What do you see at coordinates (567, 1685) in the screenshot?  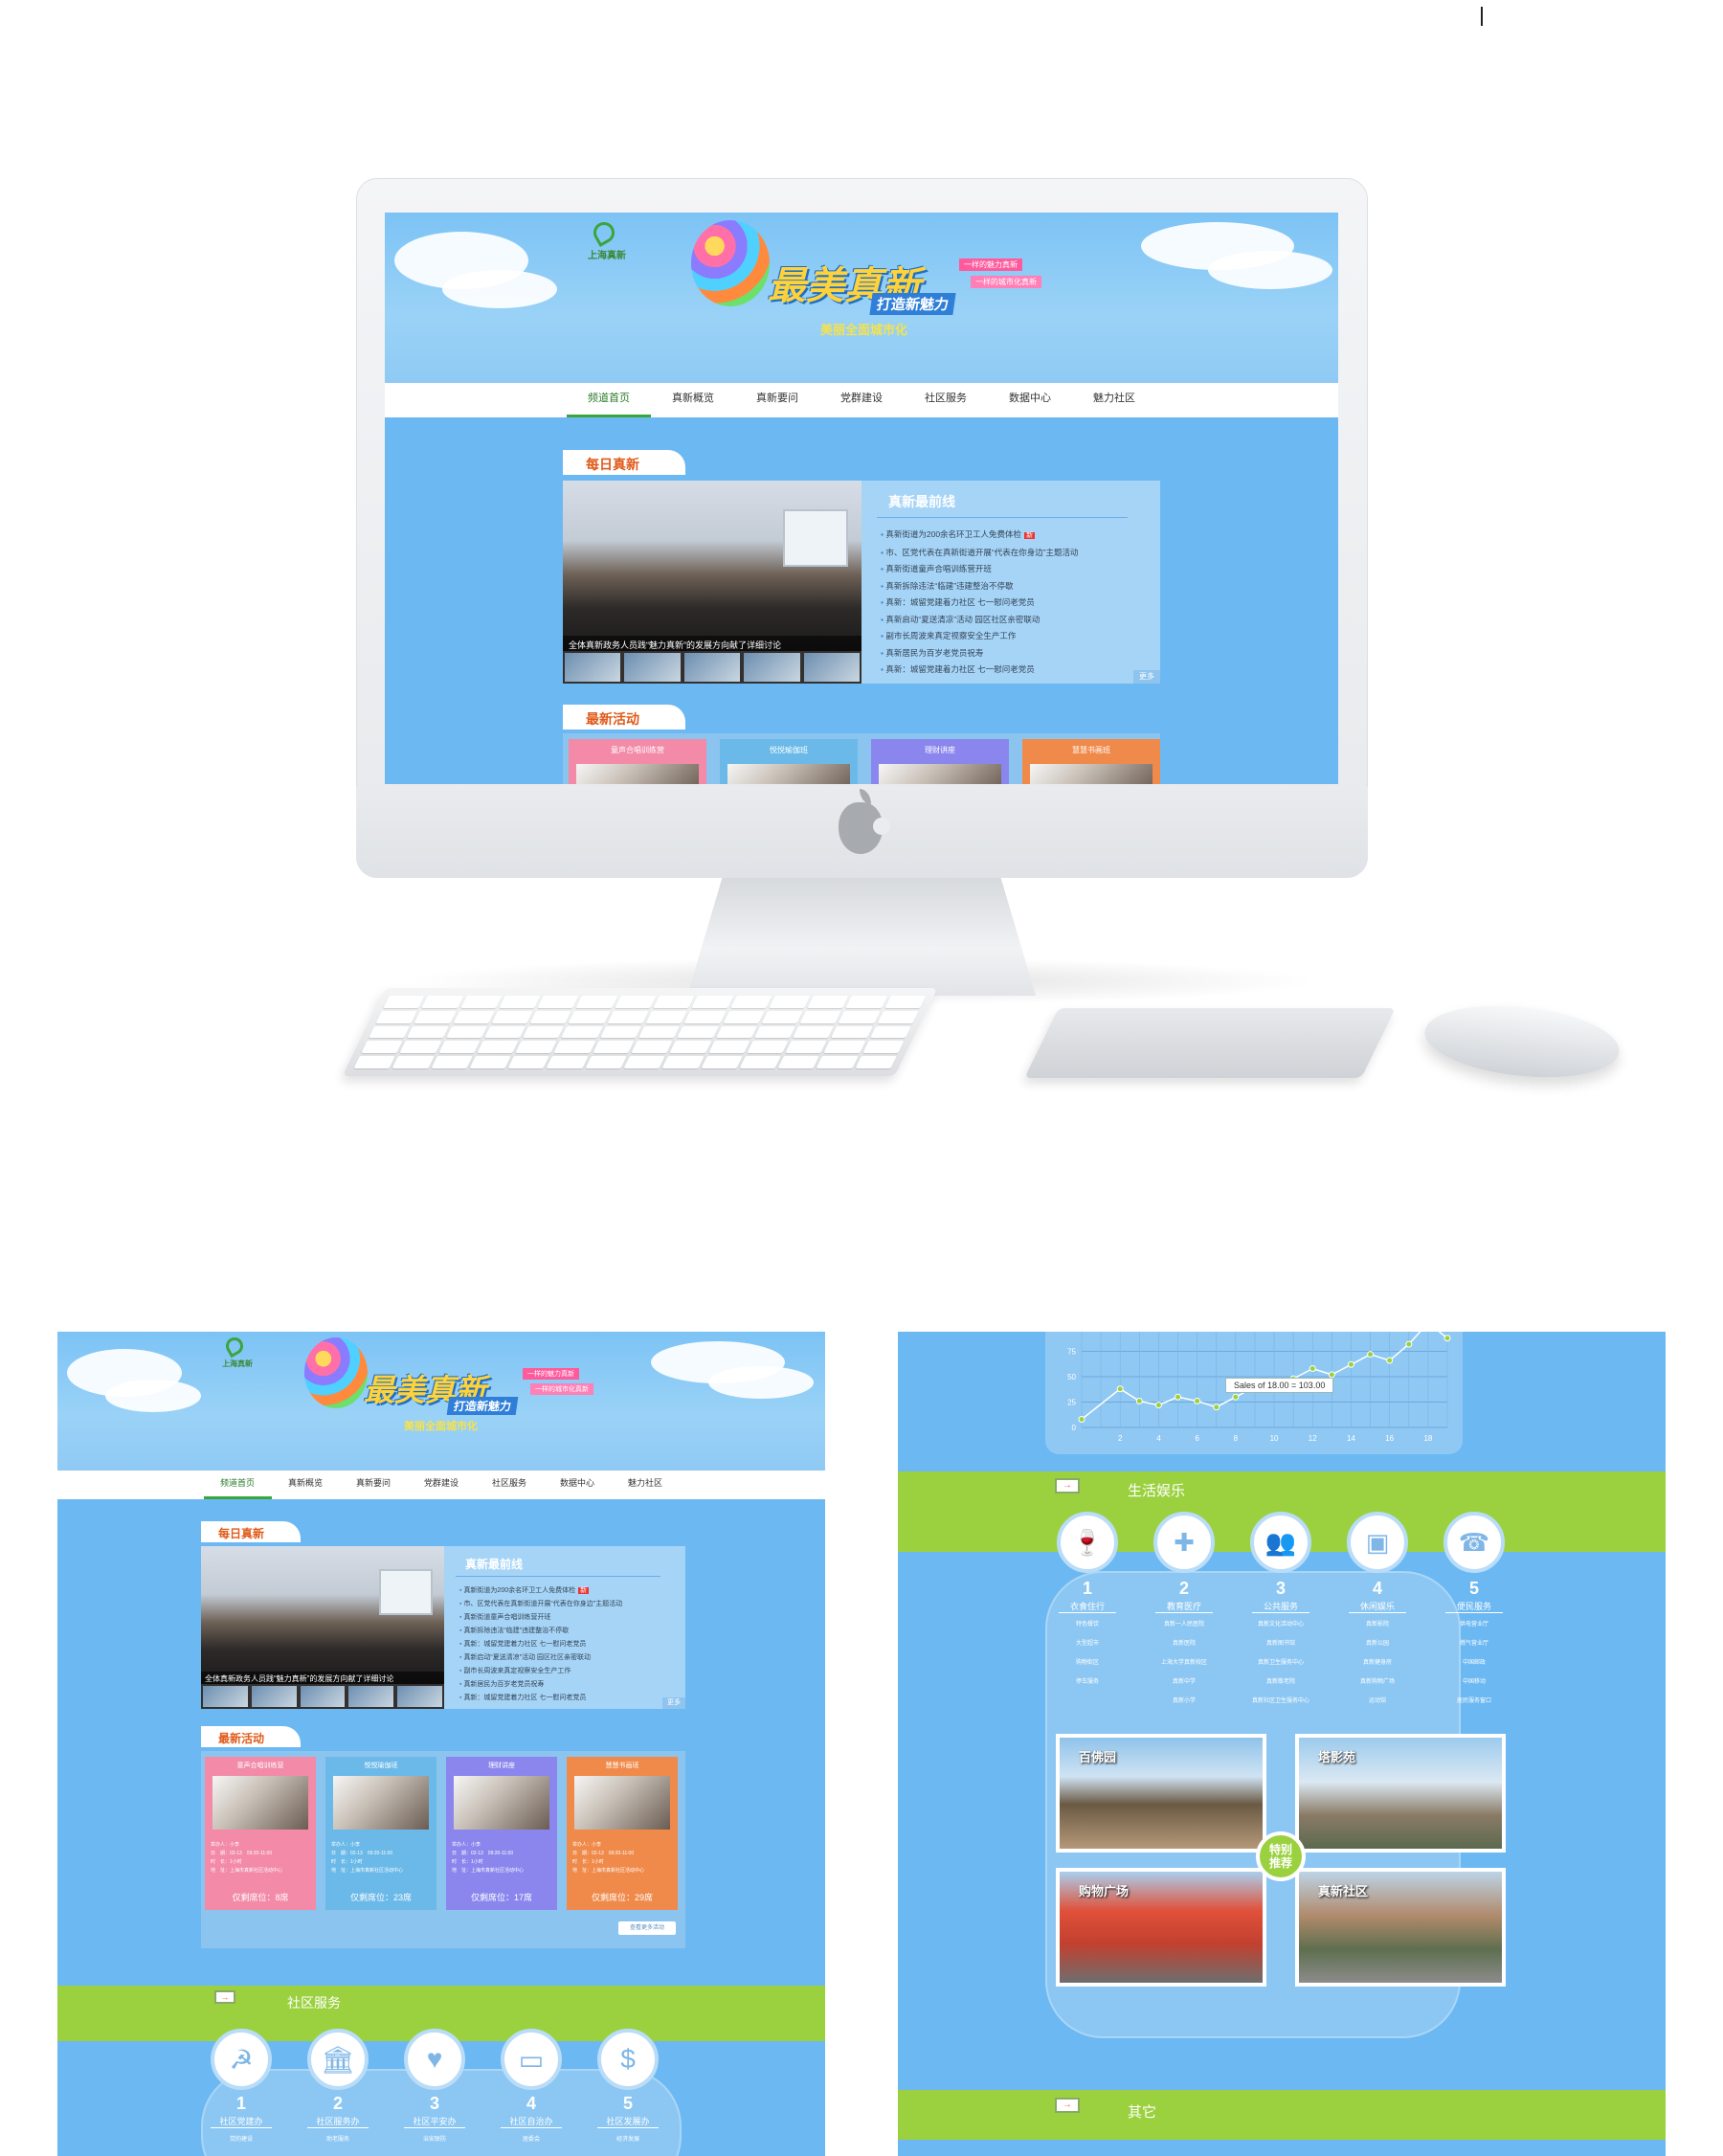 I see `news-item: 真新居民为百岁老党员祝寿` at bounding box center [567, 1685].